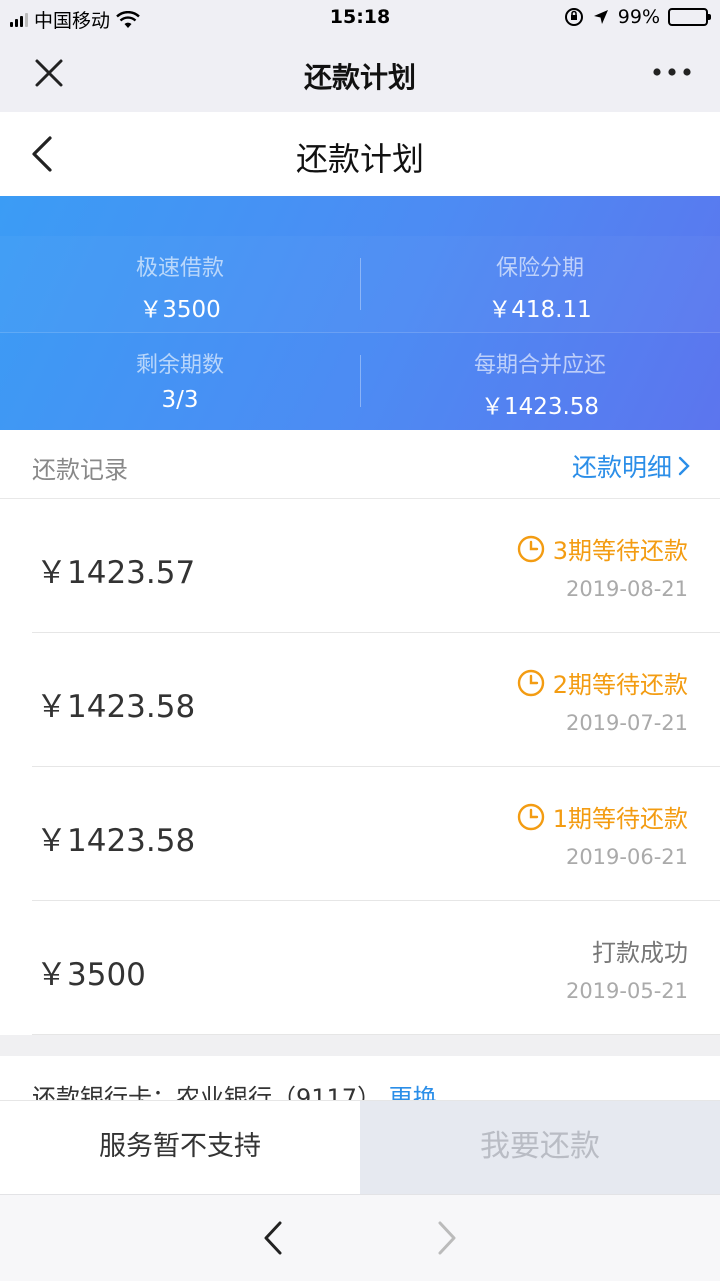 Image resolution: width=720 pixels, height=1281 pixels. Describe the element at coordinates (540, 407) in the screenshot. I see `per-period-value: ￥1423.58` at that location.